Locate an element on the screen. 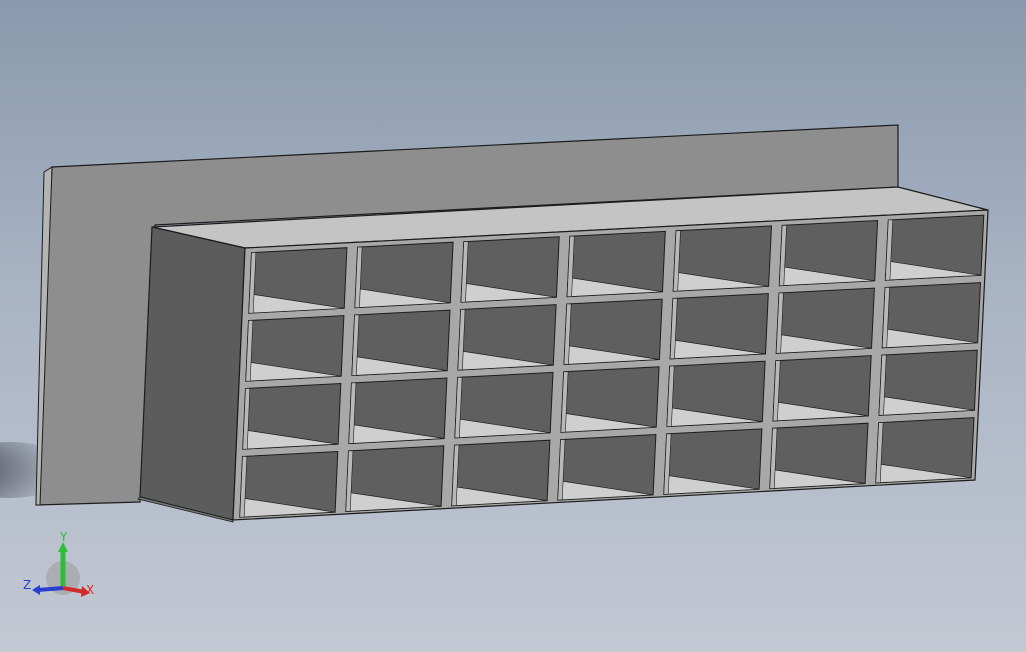 Image resolution: width=1026 pixels, height=652 pixels. cabinet-side-panel is located at coordinates (192, 373).